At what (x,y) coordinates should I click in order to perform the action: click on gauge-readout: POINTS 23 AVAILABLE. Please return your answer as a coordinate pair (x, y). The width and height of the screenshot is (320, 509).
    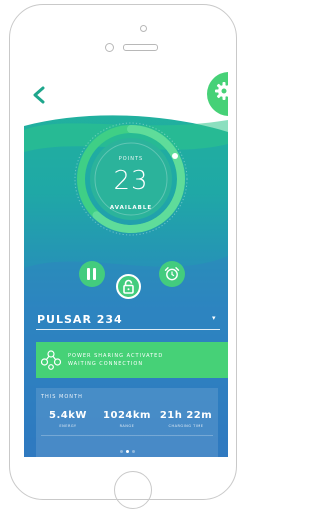
    Looking at the image, I should click on (131, 179).